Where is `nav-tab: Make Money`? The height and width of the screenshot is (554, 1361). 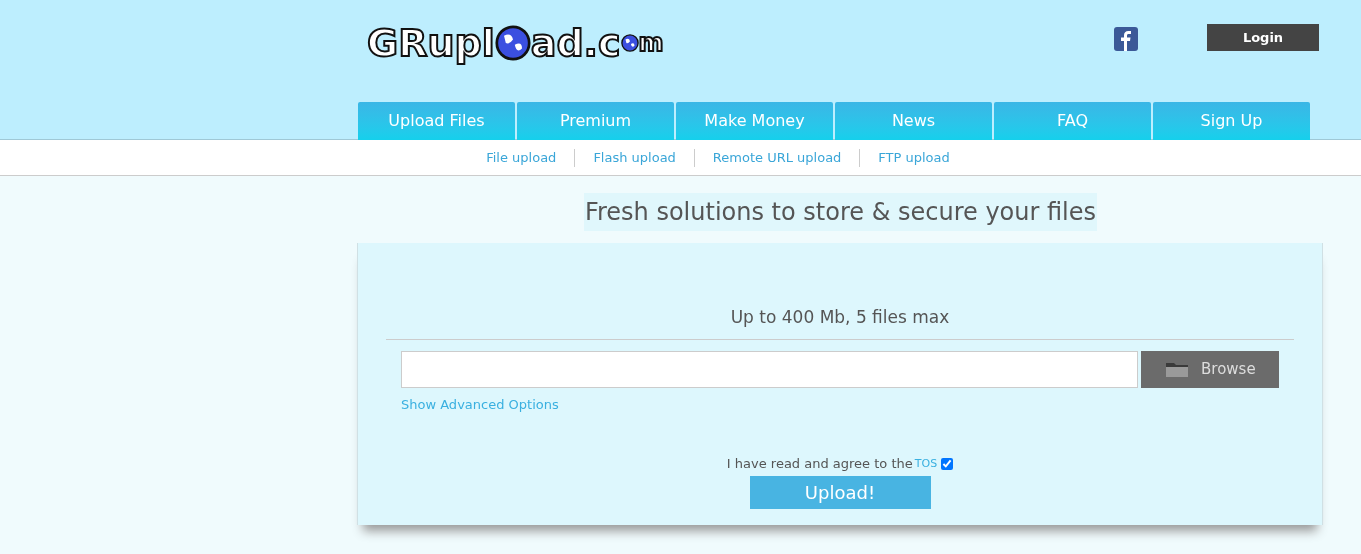 nav-tab: Make Money is located at coordinates (754, 121).